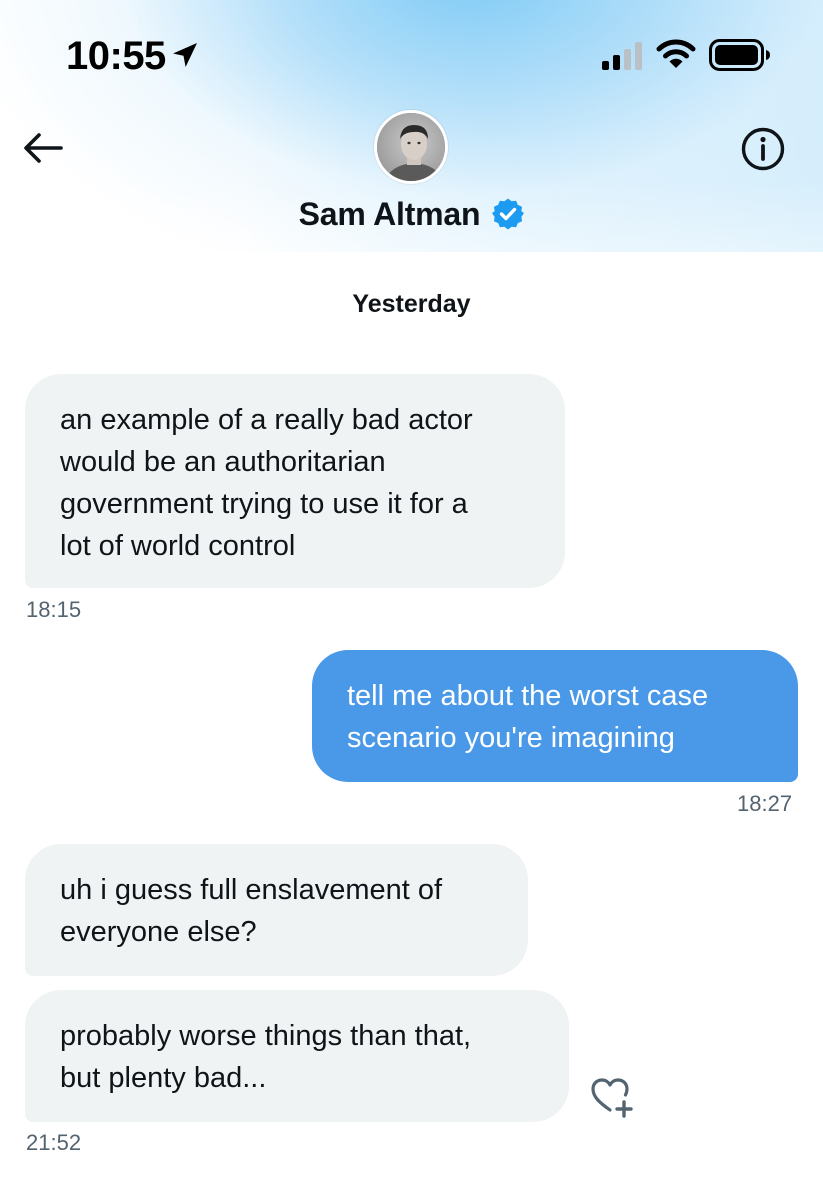  I want to click on message-timestamp: 18:27, so click(765, 803).